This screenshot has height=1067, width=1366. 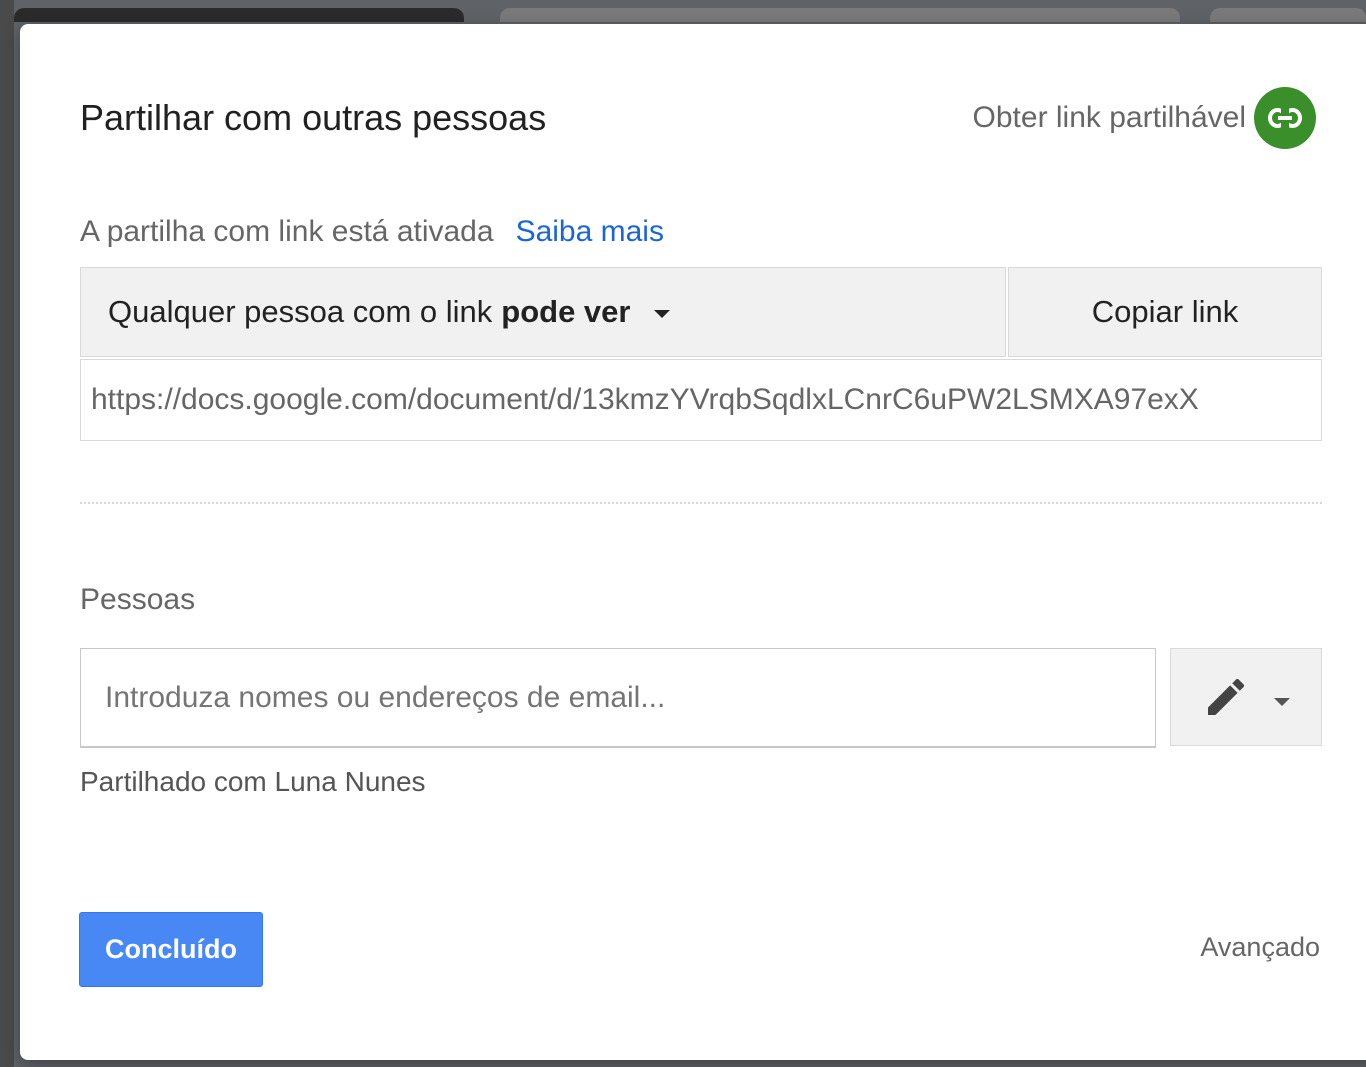 What do you see at coordinates (701, 503) in the screenshot?
I see `section-divider` at bounding box center [701, 503].